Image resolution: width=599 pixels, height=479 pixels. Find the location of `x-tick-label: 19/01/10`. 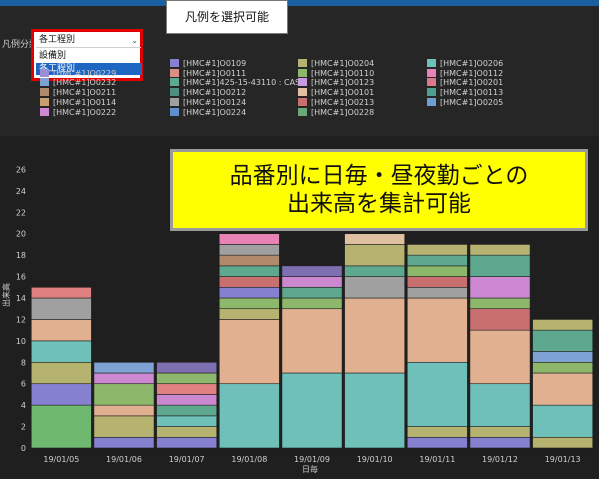

x-tick-label: 19/01/10 is located at coordinates (375, 459).